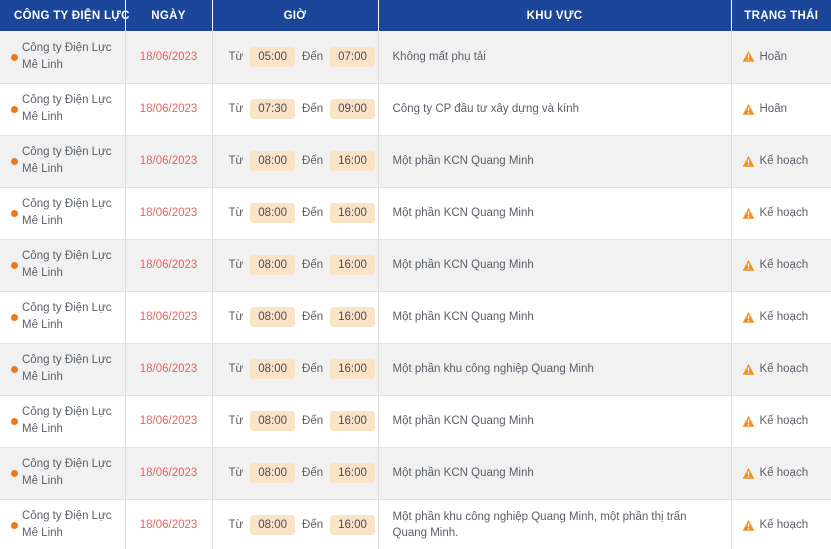  I want to click on cell-time: Từ 05:00 Đến 07:00, so click(295, 57).